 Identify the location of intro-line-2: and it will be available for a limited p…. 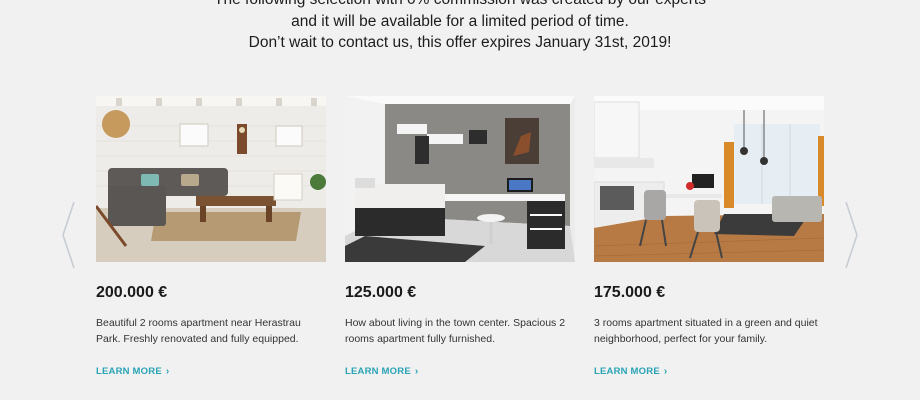
(460, 21).